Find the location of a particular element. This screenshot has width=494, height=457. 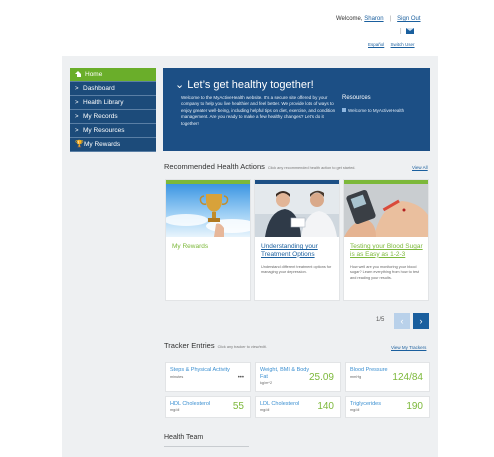

sidebar-item-label: My Resources is located at coordinates (104, 130).